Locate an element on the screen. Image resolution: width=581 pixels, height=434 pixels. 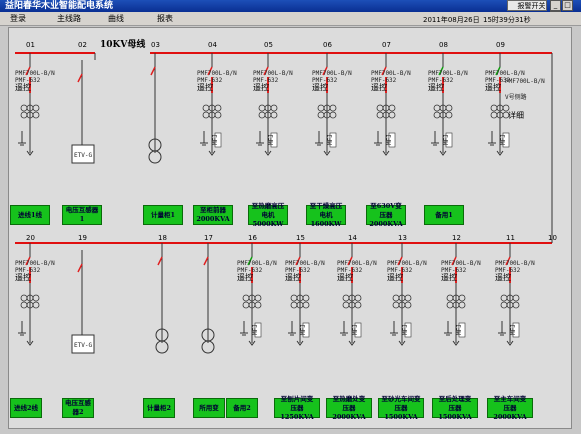
feeder-top-4: MFJPMF700L-B/NPMF-632遥控 is located at coordinates (273, 104).